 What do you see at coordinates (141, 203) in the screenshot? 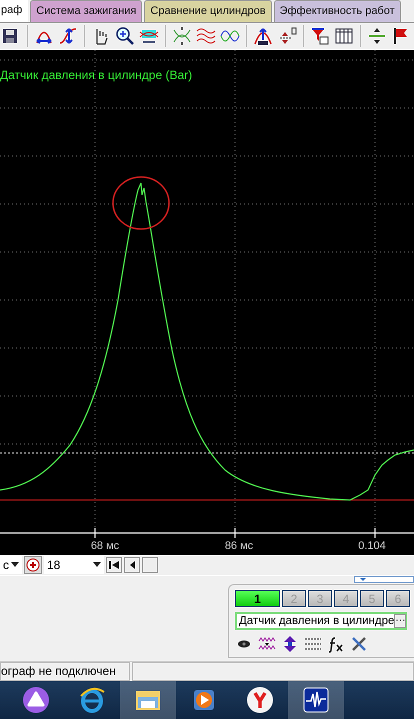
I see `highlight-circle` at bounding box center [141, 203].